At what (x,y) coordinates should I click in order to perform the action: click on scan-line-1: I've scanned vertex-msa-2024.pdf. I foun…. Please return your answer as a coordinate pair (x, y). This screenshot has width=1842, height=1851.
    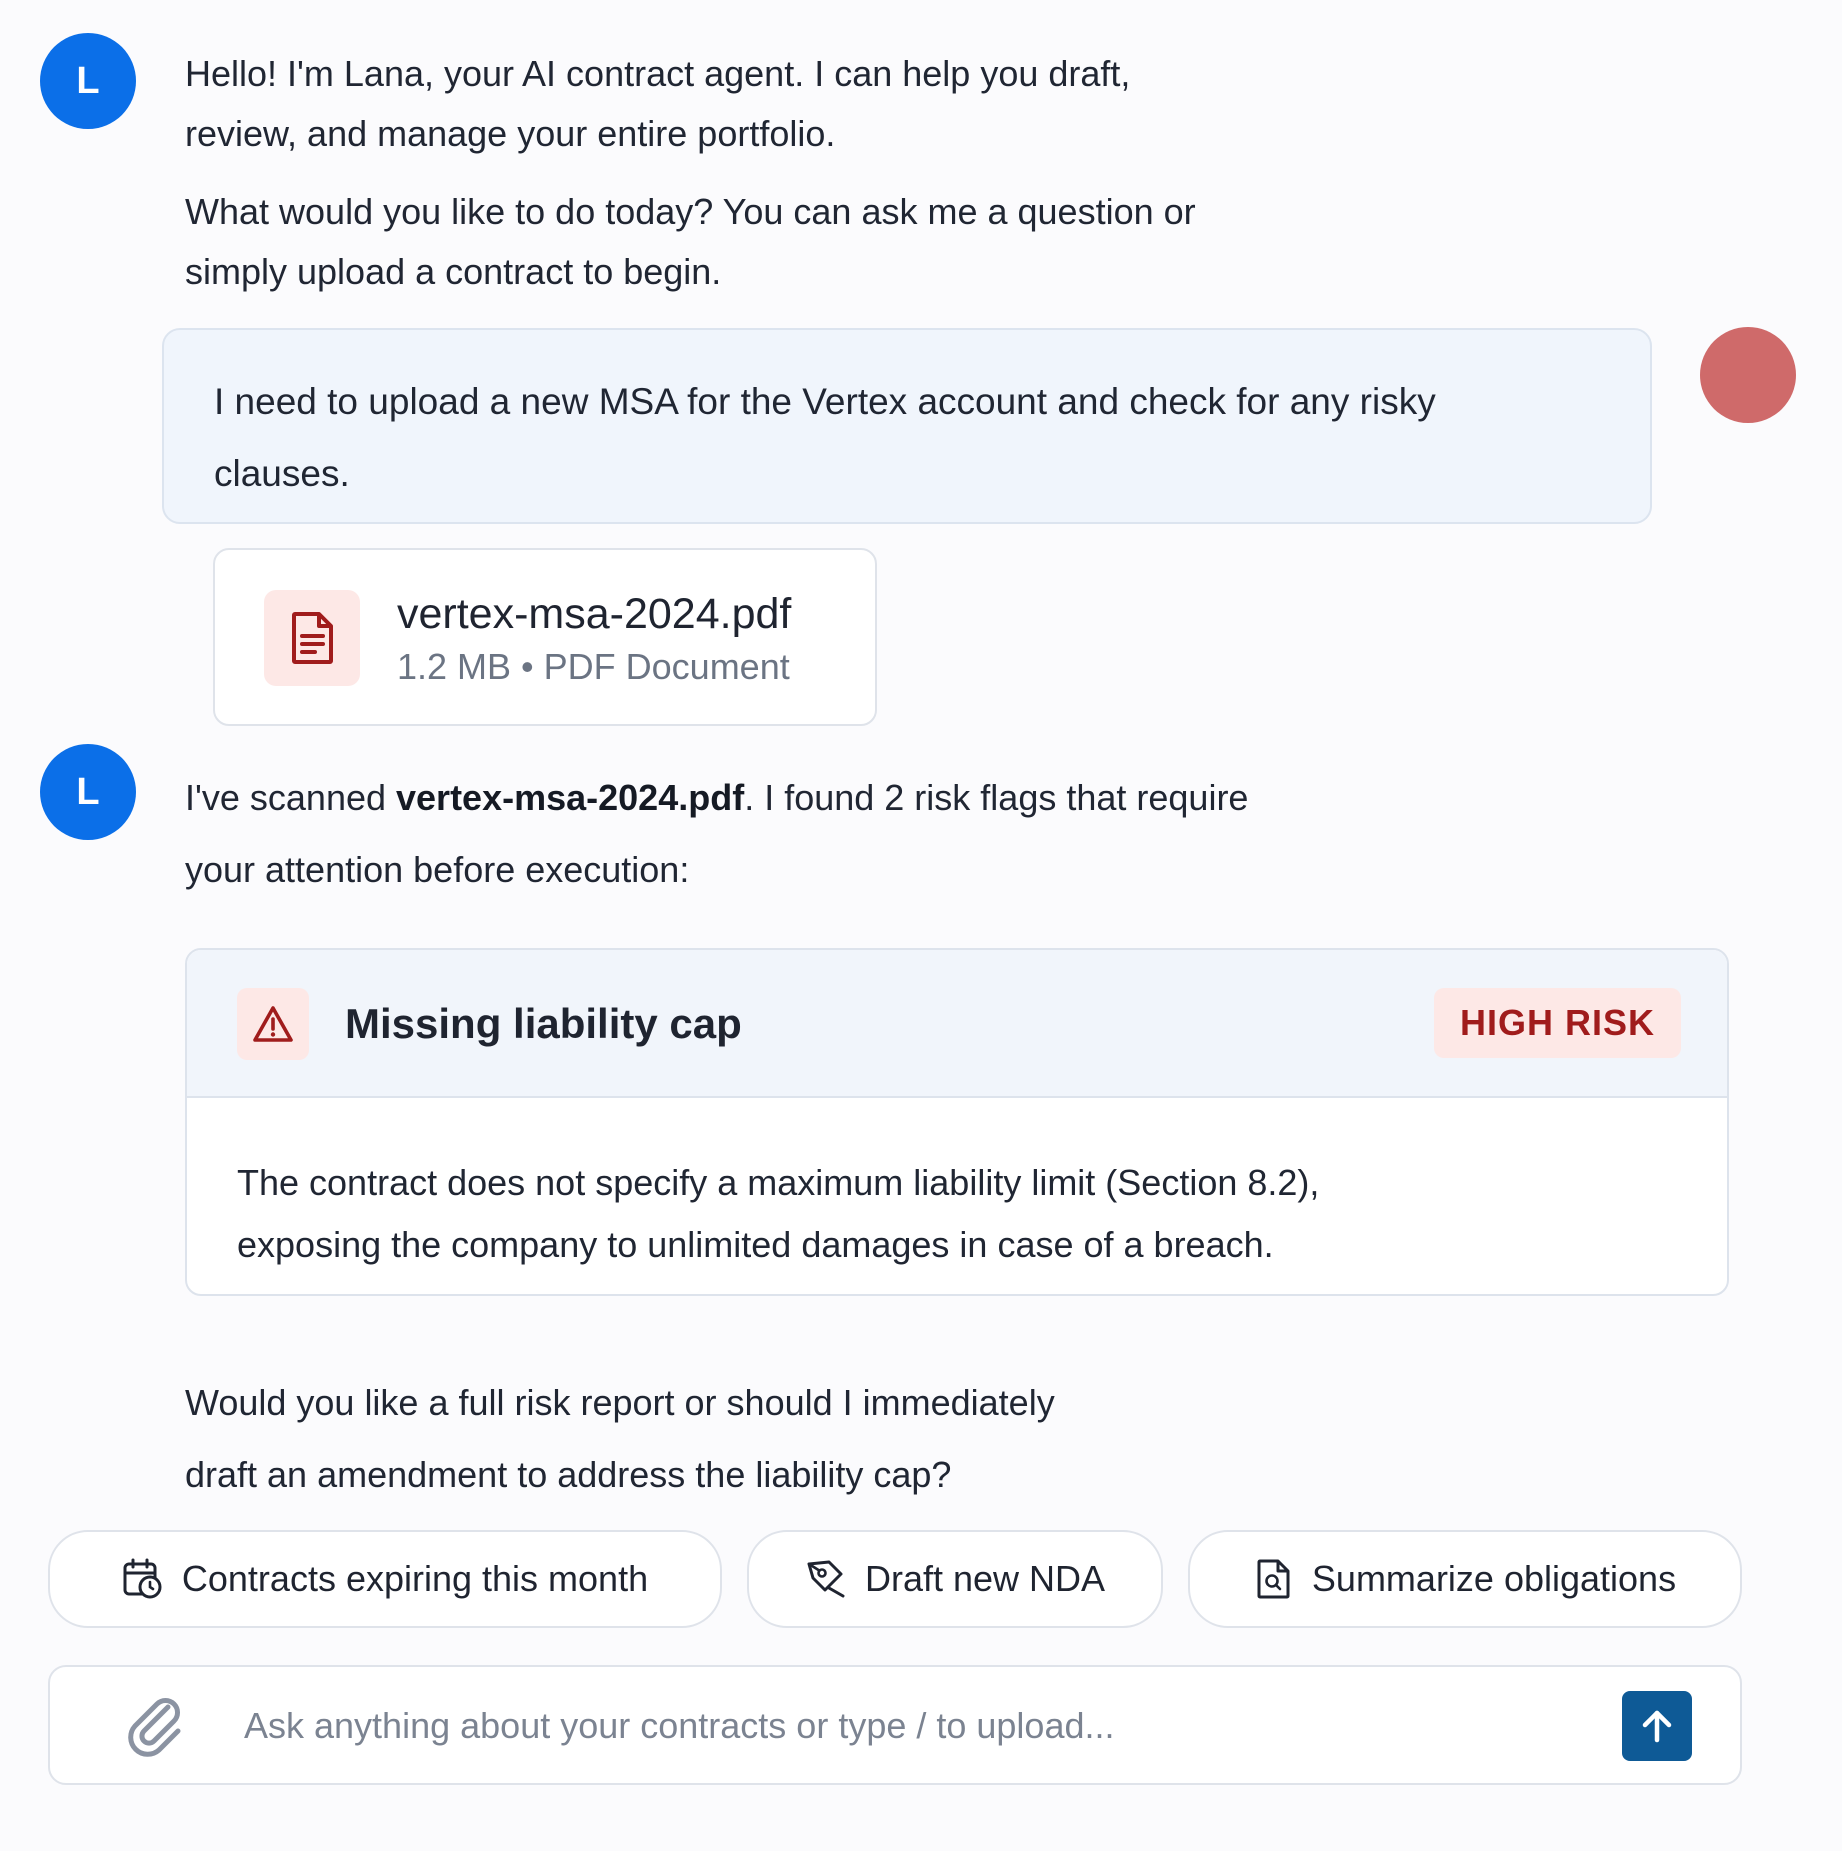
    Looking at the image, I should click on (935, 798).